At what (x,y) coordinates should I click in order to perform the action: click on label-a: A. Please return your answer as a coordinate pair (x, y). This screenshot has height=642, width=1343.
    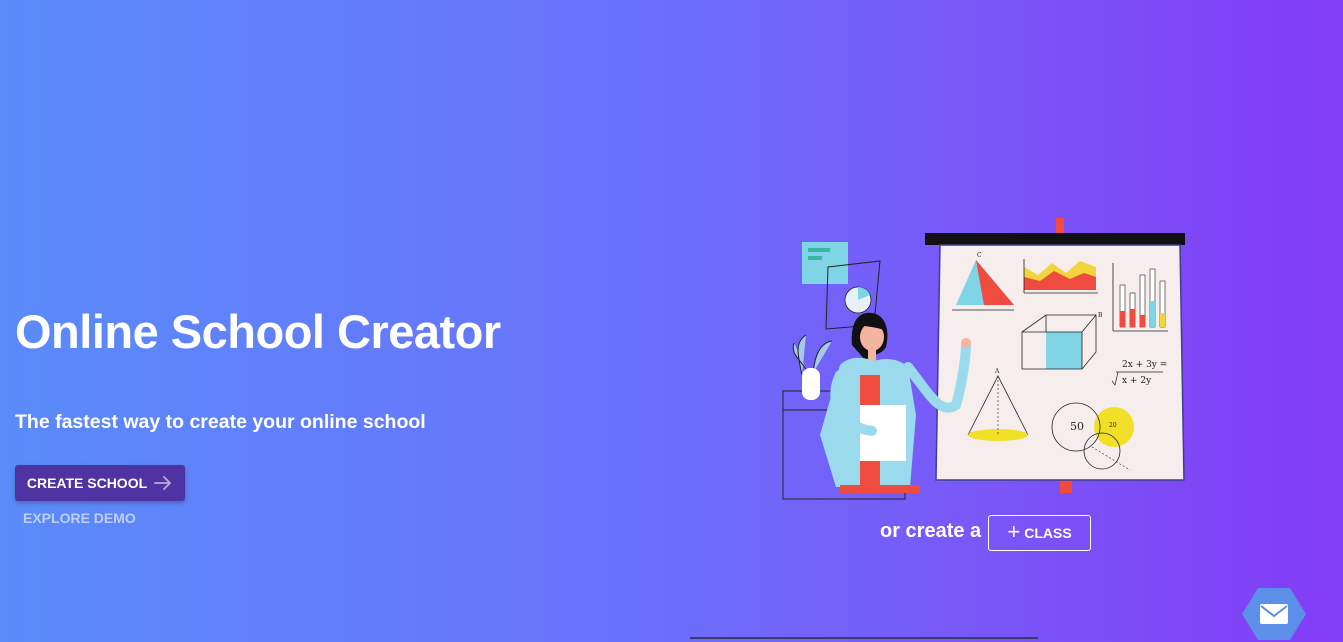
    Looking at the image, I should click on (997, 371).